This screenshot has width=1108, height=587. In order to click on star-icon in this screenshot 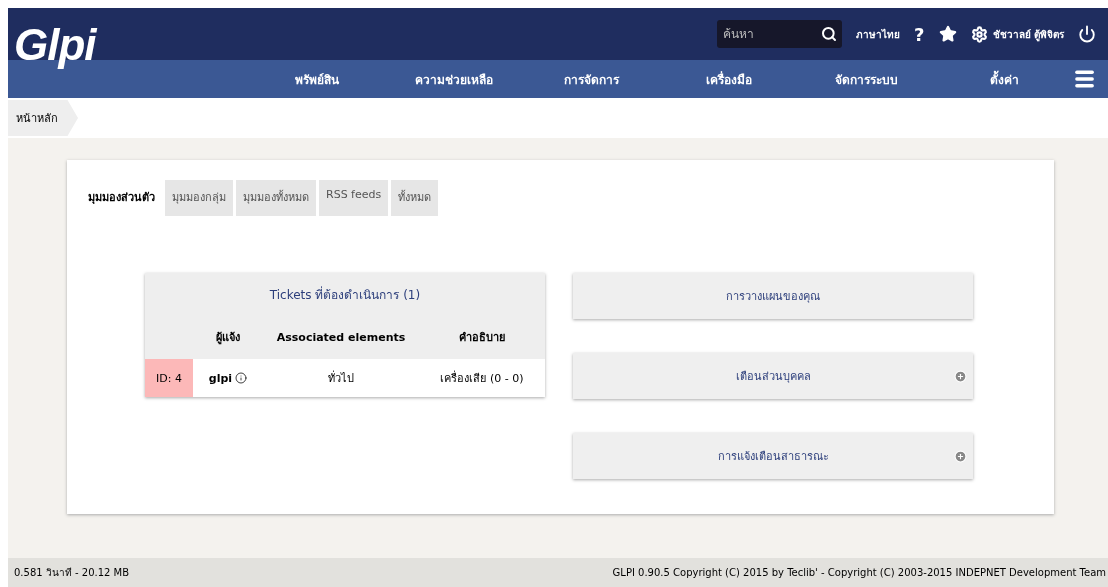, I will do `click(947, 34)`.